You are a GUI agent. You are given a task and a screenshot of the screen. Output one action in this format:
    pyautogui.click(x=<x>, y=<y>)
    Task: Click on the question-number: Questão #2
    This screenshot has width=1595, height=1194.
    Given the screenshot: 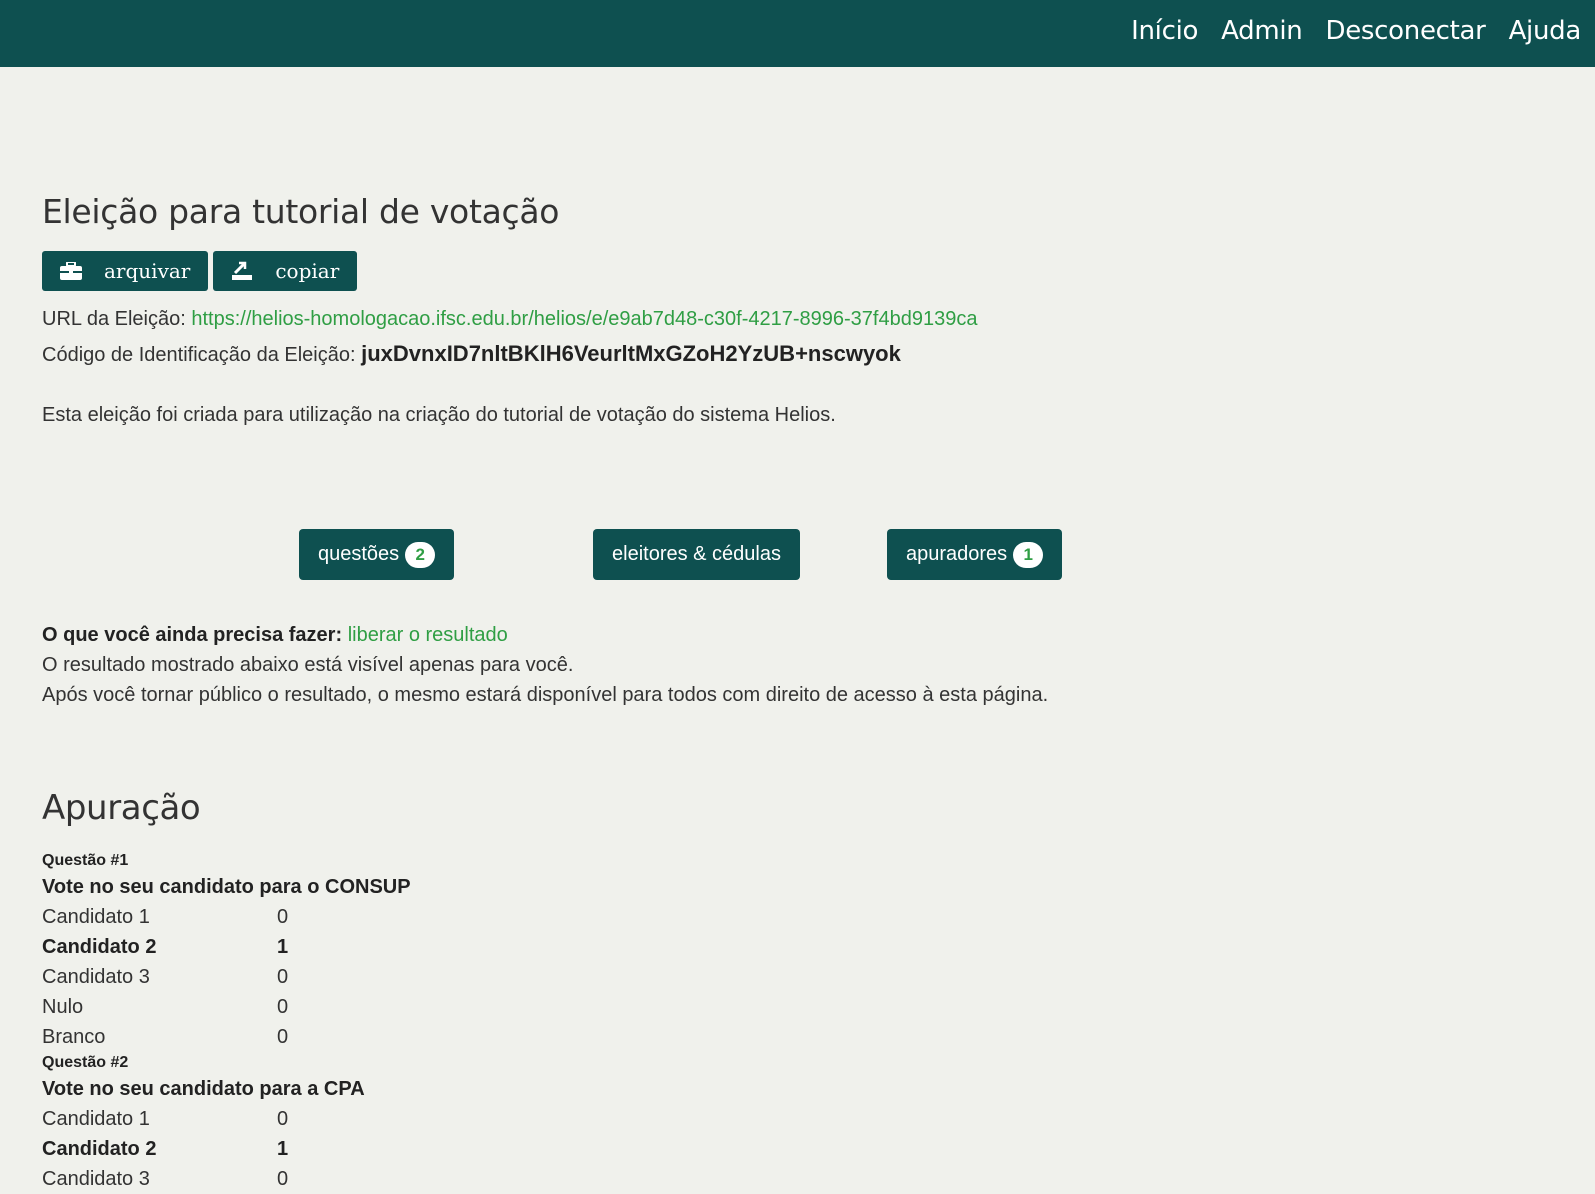 What is the action you would take?
    pyautogui.click(x=85, y=1062)
    